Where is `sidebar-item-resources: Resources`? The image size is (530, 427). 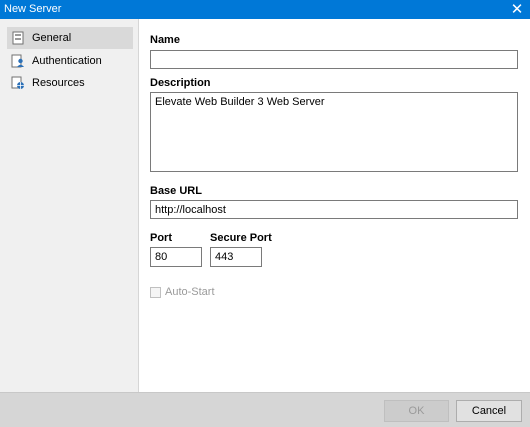
sidebar-item-resources: Resources is located at coordinates (70, 83).